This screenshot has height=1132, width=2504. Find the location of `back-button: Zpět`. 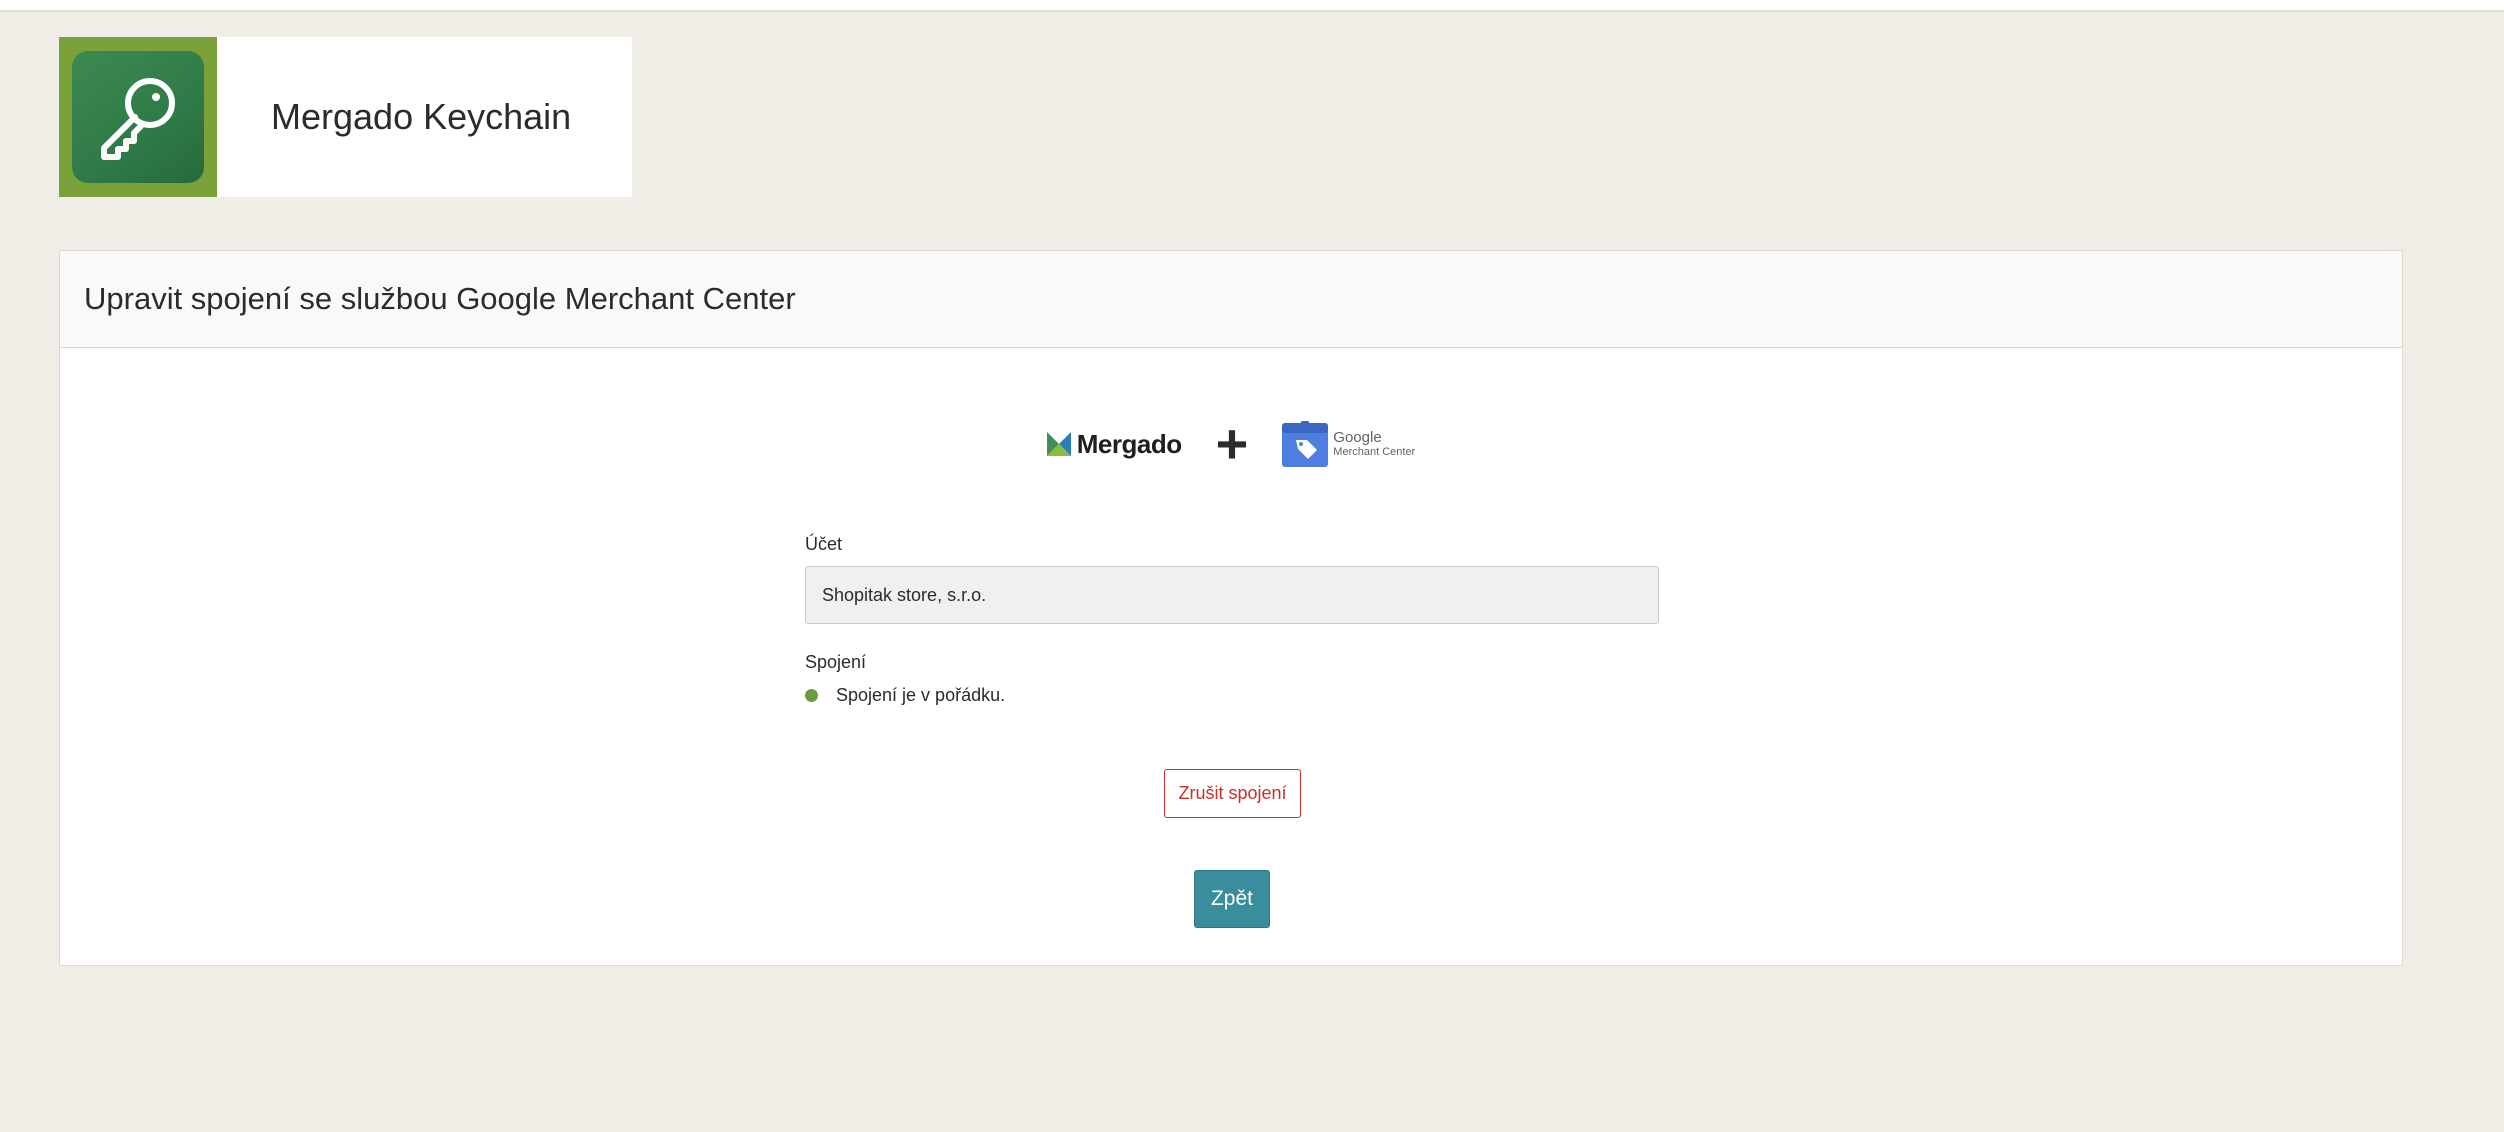

back-button: Zpět is located at coordinates (1232, 899).